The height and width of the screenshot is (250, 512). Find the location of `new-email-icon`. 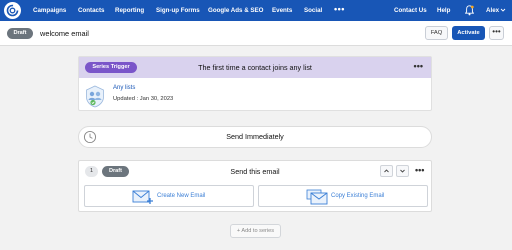

new-email-icon is located at coordinates (142, 197).